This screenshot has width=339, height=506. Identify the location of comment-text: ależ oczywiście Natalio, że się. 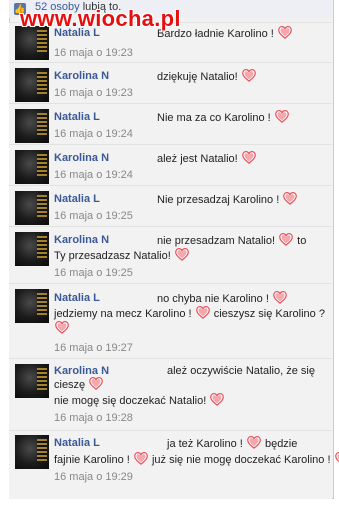
(241, 371).